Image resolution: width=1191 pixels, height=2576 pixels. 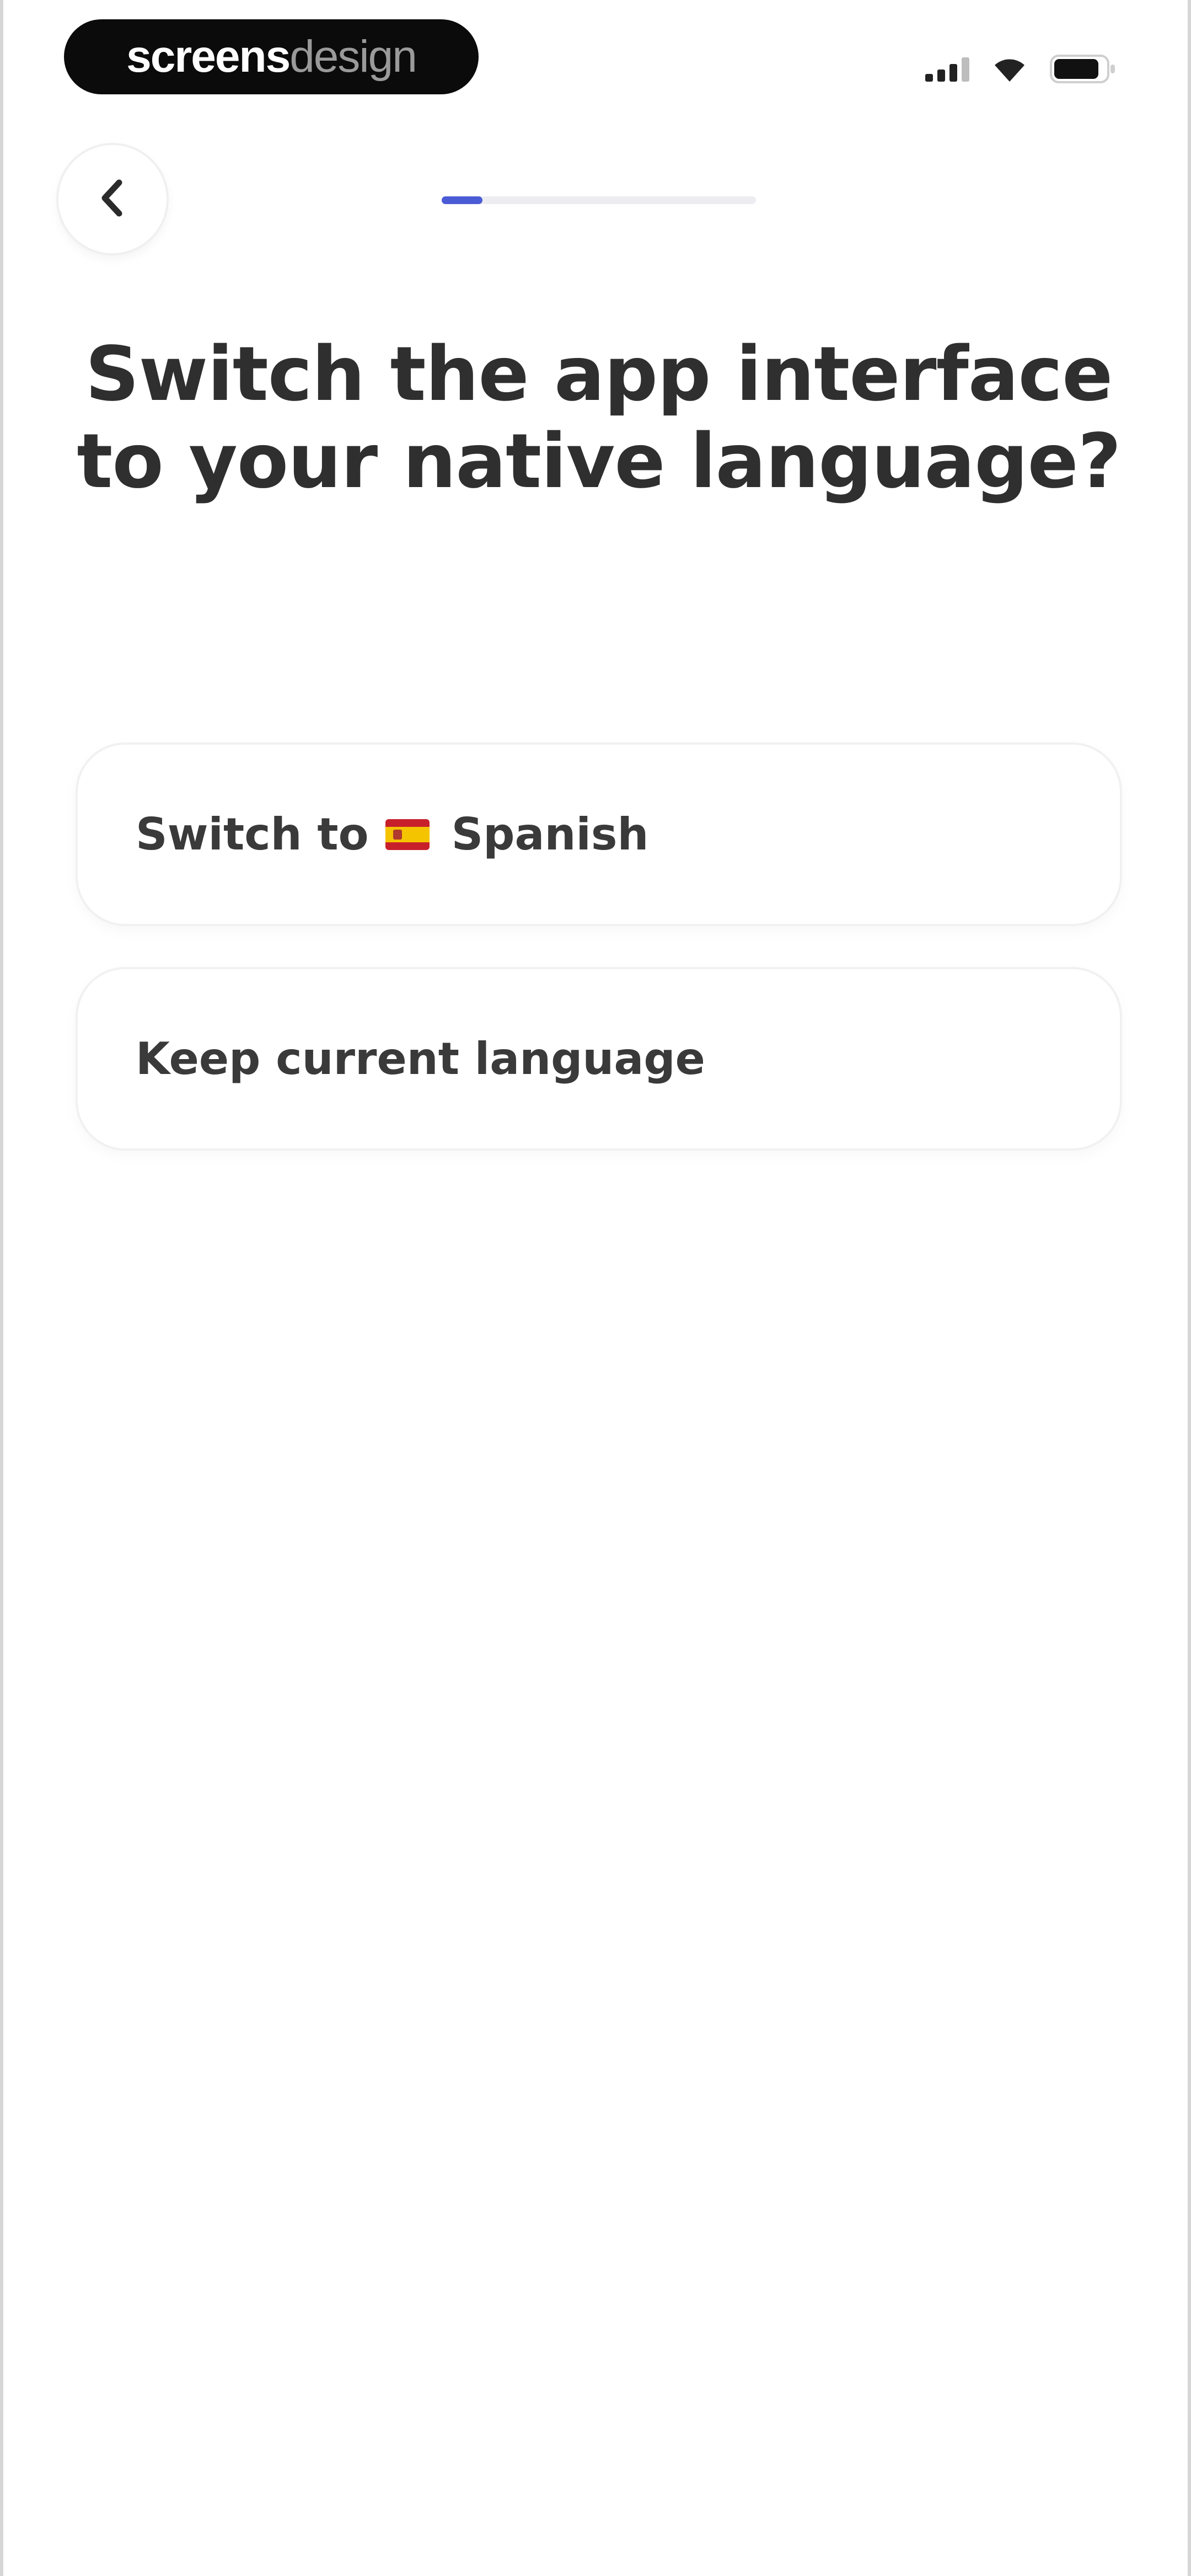 What do you see at coordinates (599, 200) in the screenshot?
I see `onboarding-progress-bar` at bounding box center [599, 200].